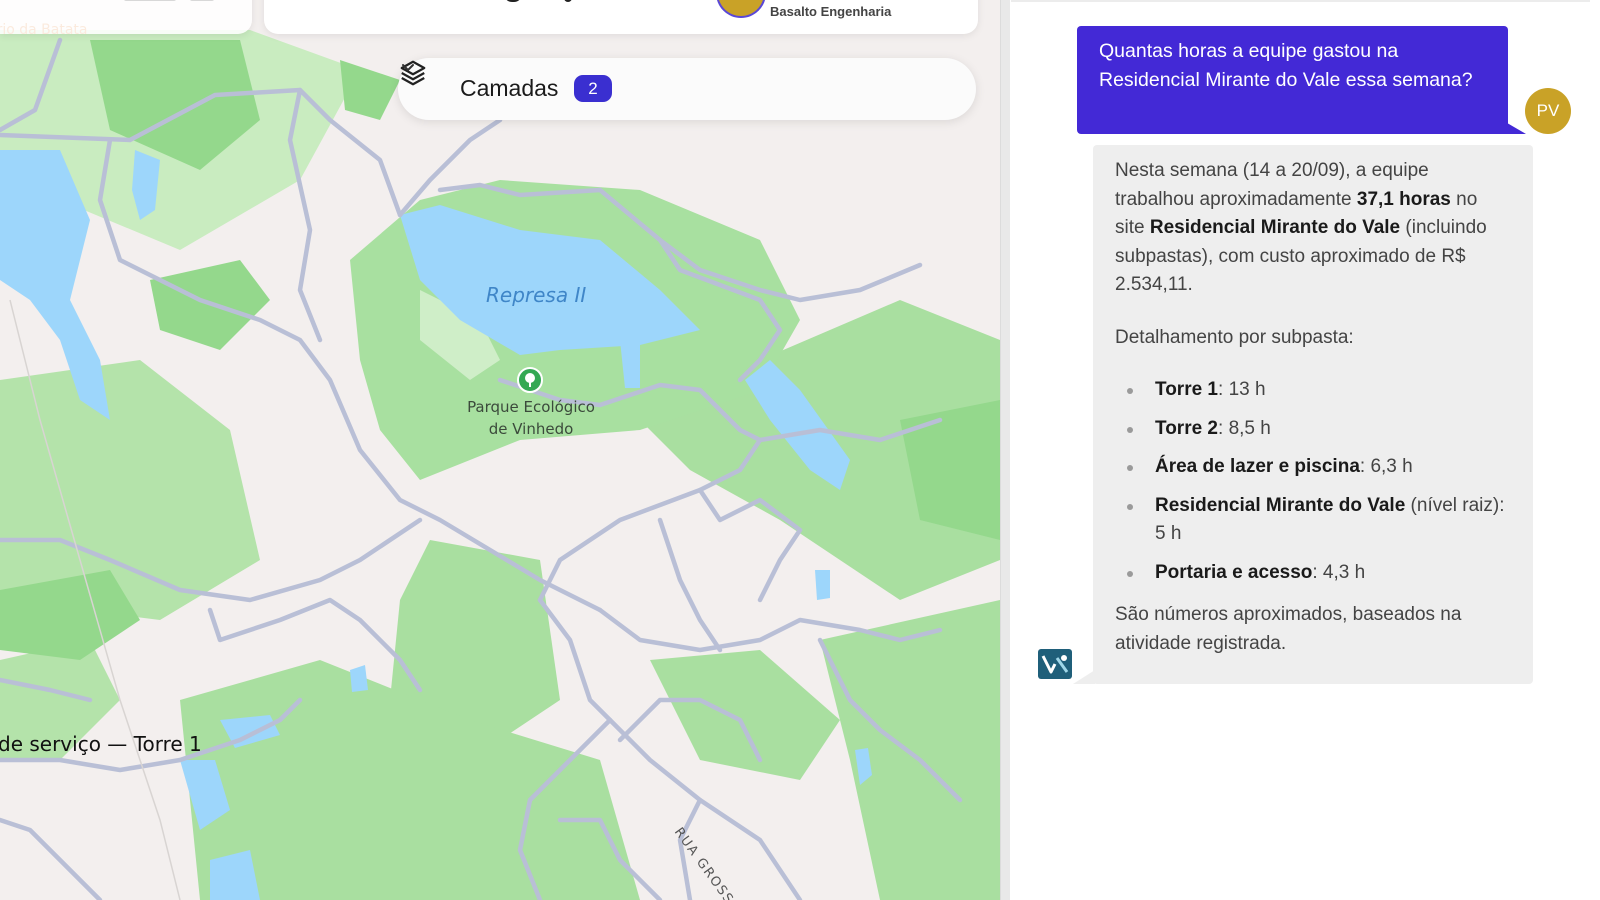 This screenshot has height=900, width=1600. Describe the element at coordinates (408, 68) in the screenshot. I see `chevron-down-icon` at that location.